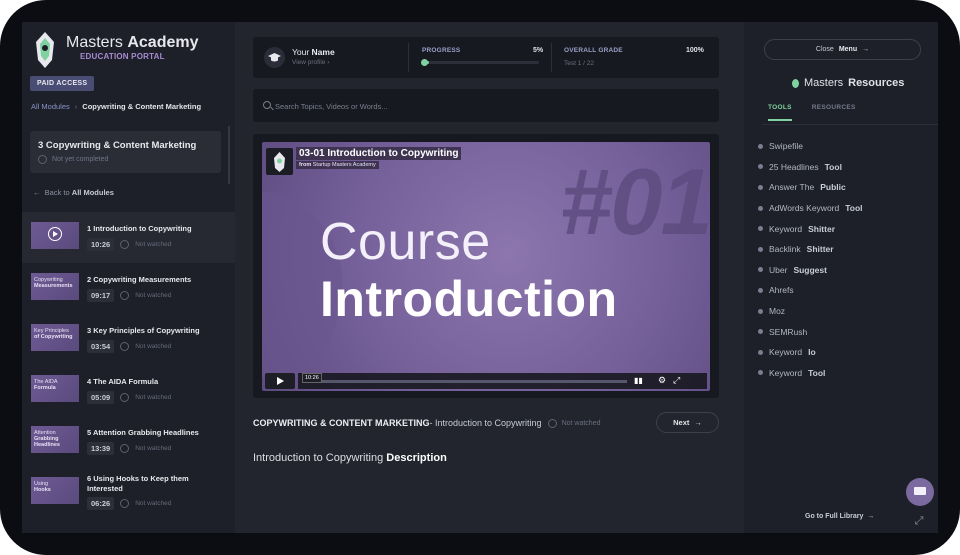 This screenshot has width=960, height=555. I want to click on video-control-bar: 10:26 ▮▮ ⚙ ⤢, so click(502, 381).